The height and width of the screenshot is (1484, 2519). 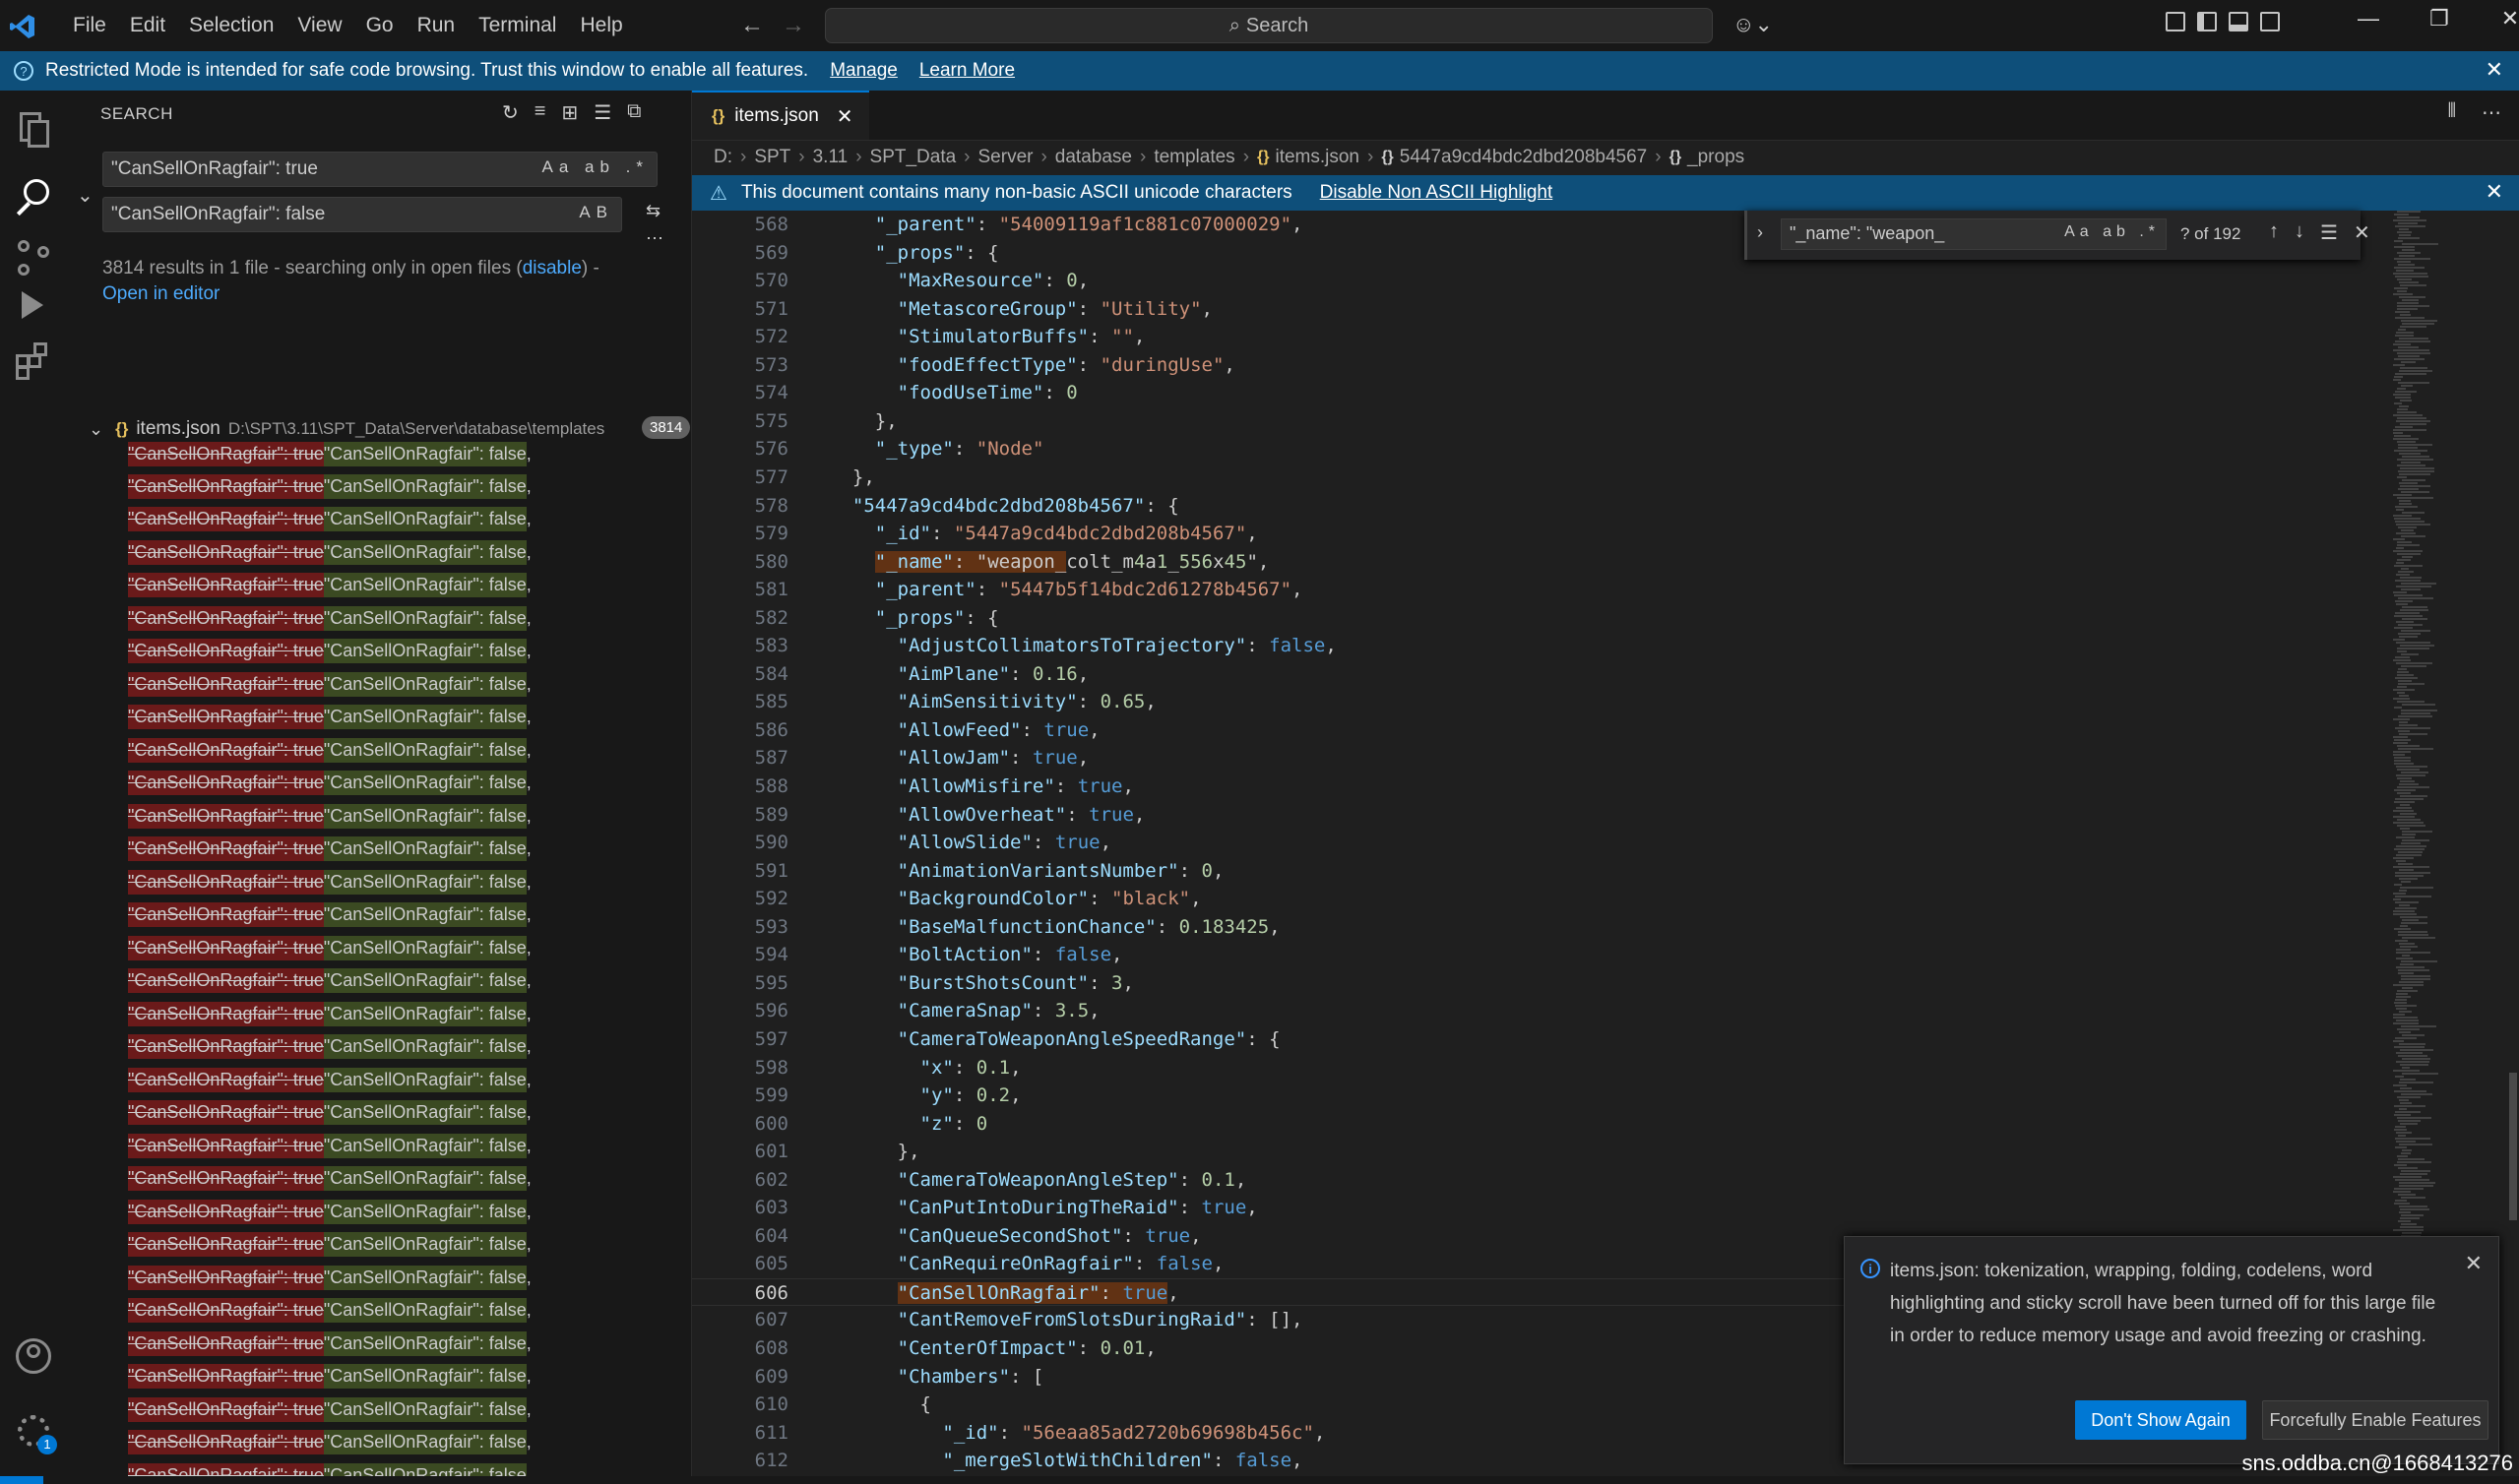 What do you see at coordinates (552, 268) in the screenshot?
I see `disable-link: disable` at bounding box center [552, 268].